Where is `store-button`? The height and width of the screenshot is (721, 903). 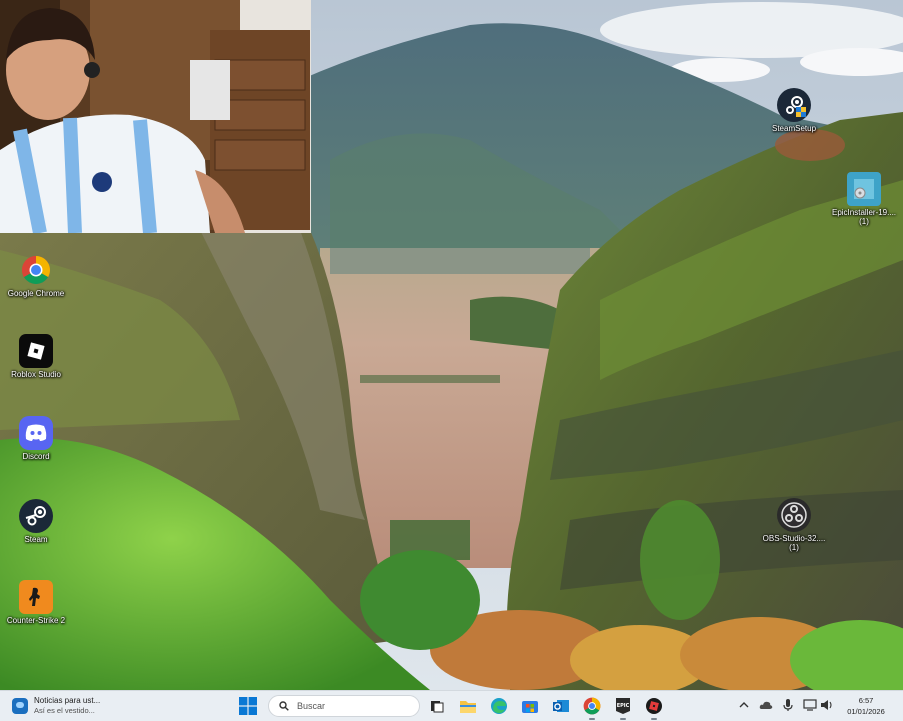
store-button is located at coordinates (530, 706).